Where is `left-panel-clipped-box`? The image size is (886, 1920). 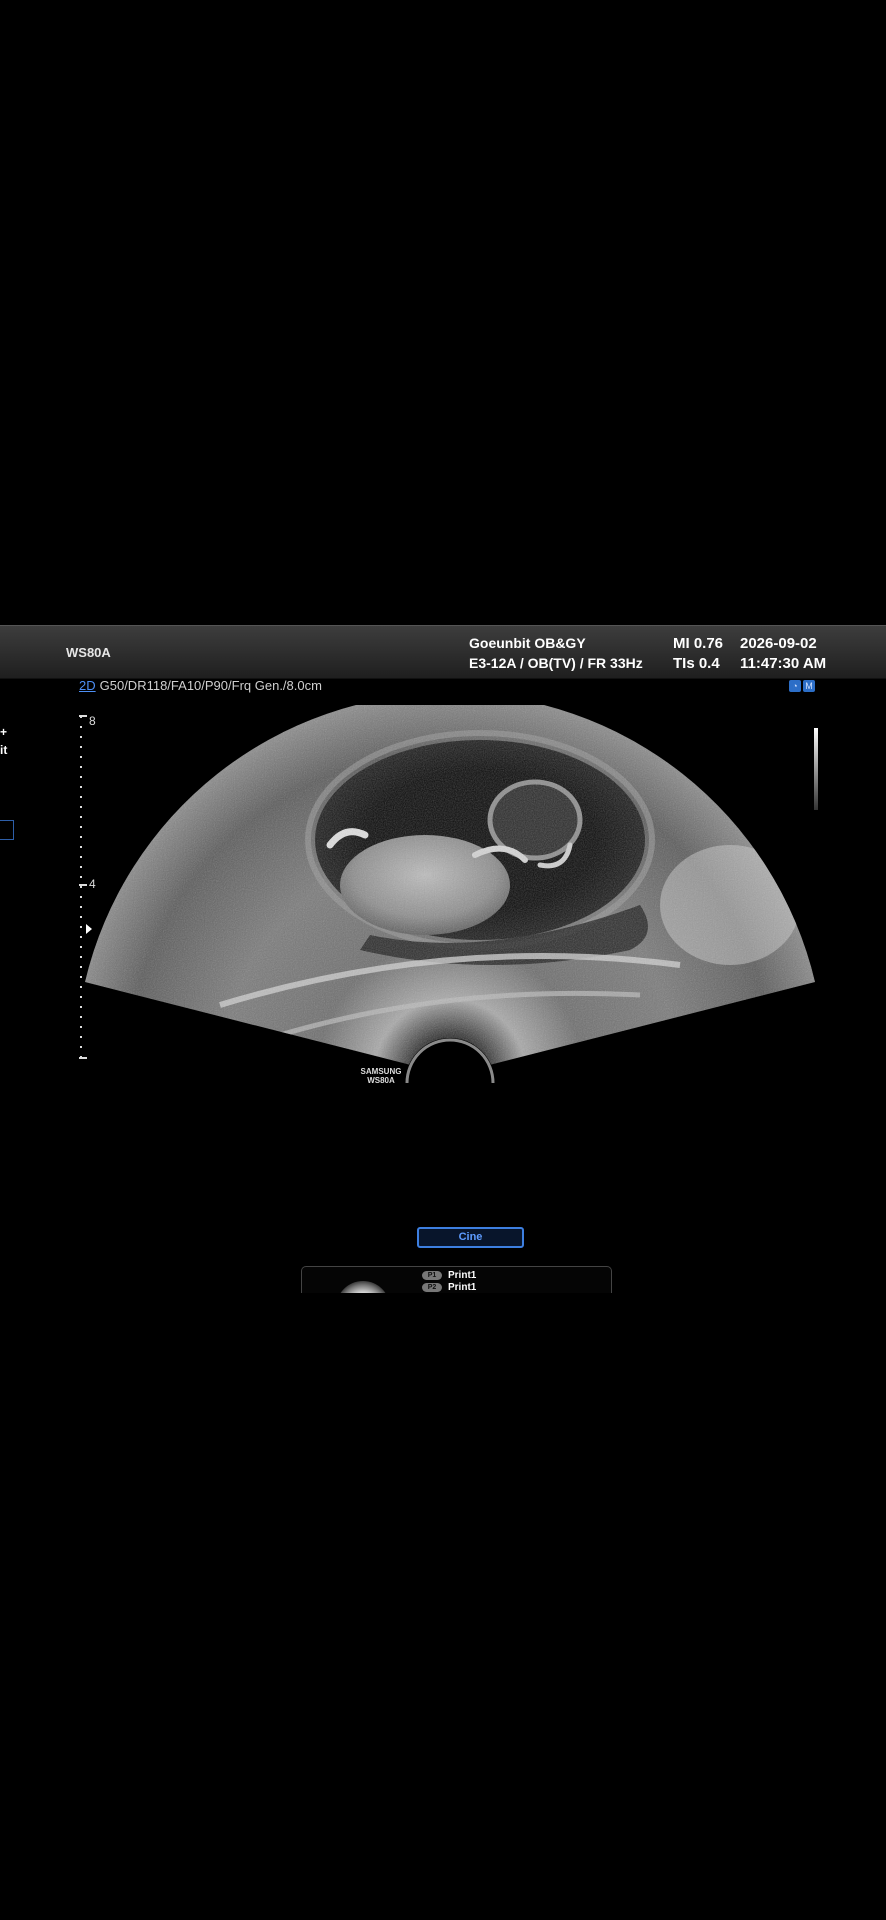 left-panel-clipped-box is located at coordinates (7, 830).